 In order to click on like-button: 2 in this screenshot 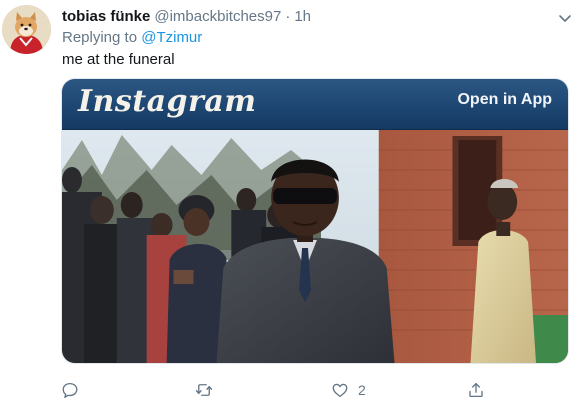, I will do `click(348, 390)`.